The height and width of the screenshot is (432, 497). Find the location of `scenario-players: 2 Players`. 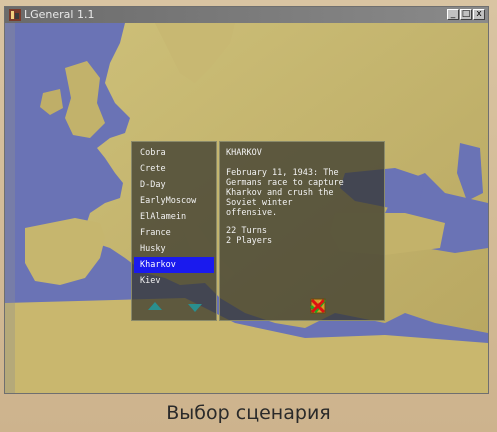

scenario-players: 2 Players is located at coordinates (249, 241).